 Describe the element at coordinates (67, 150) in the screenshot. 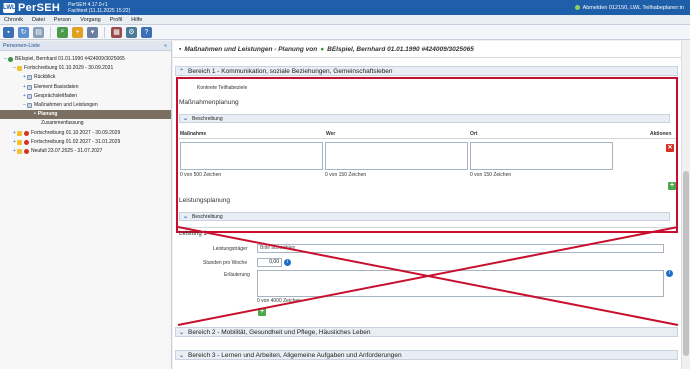

I see `tree-item-label: Neufall 23.07.2025 - 31.07.2027` at that location.